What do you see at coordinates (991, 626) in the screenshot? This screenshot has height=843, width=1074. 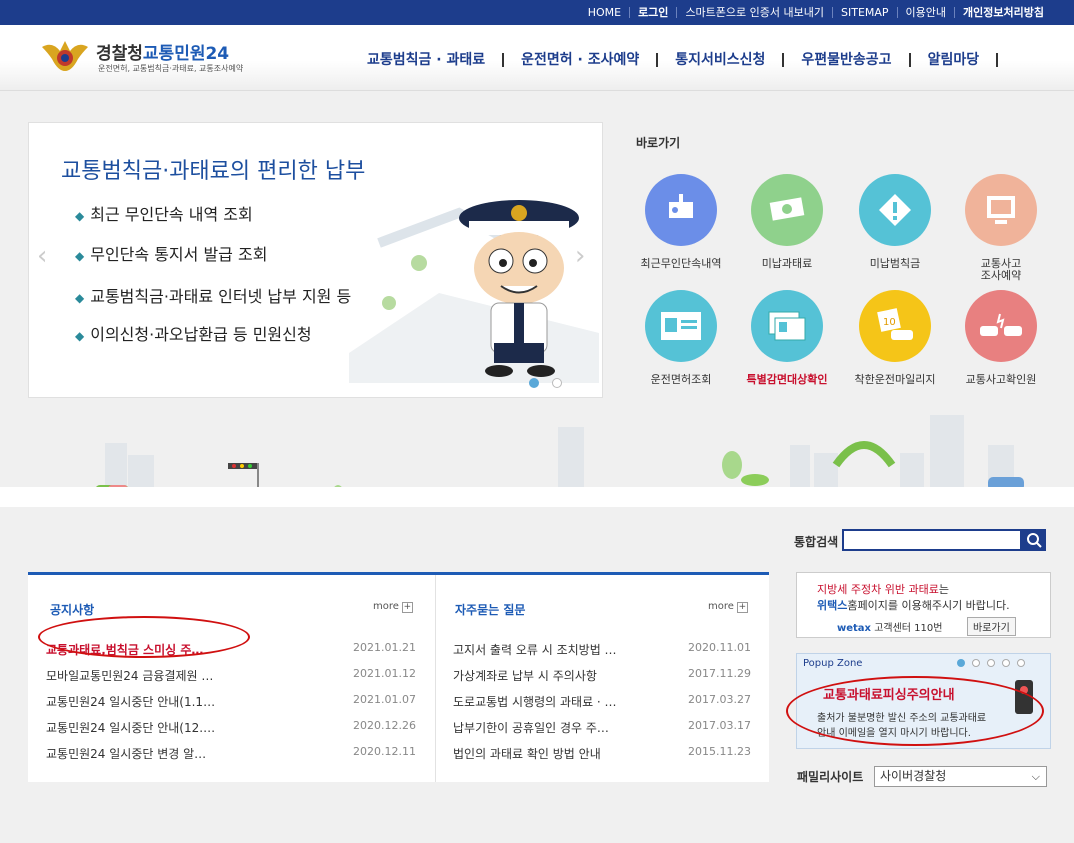 I see `banner-go-button: 바로가기` at bounding box center [991, 626].